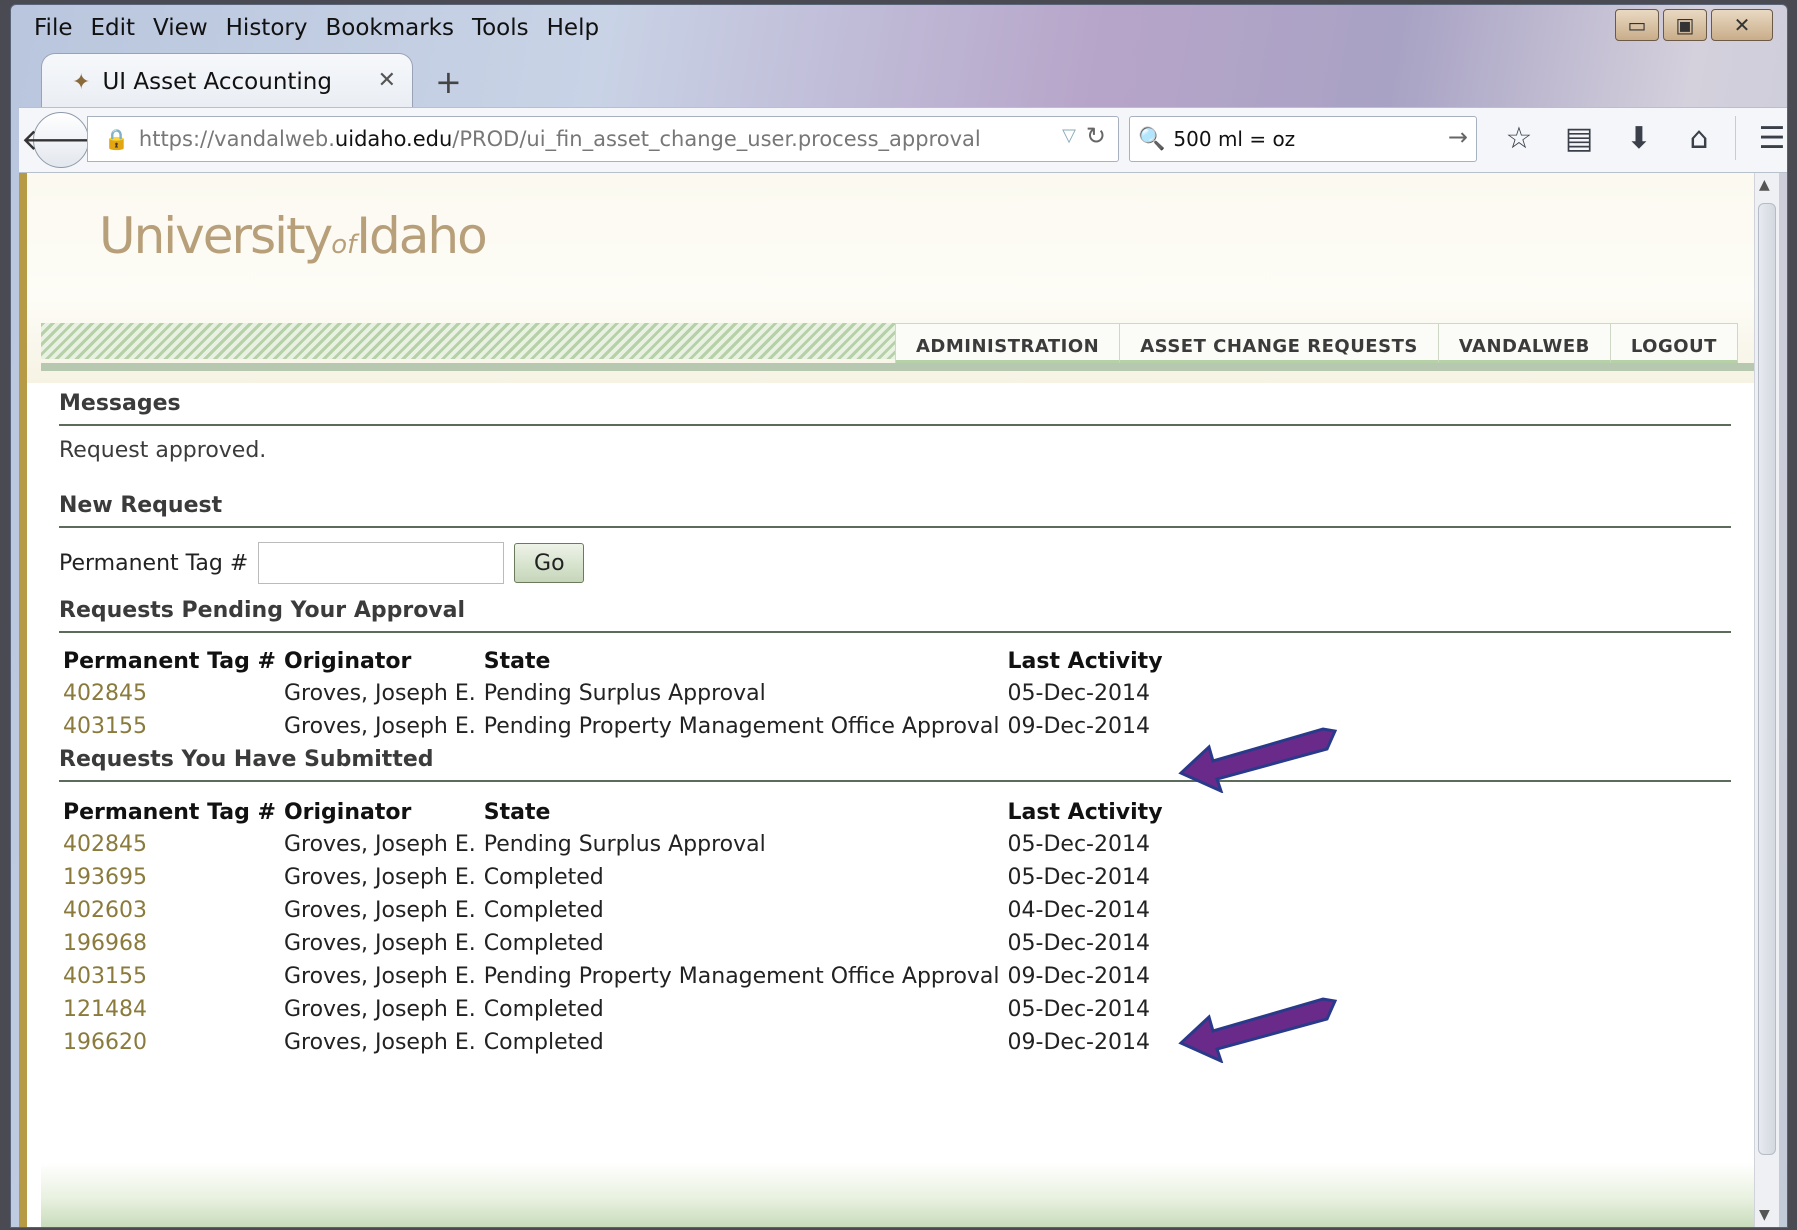 Image resolution: width=1797 pixels, height=1230 pixels. Describe the element at coordinates (1767, 679) in the screenshot. I see `scrollbar-thumb` at that location.